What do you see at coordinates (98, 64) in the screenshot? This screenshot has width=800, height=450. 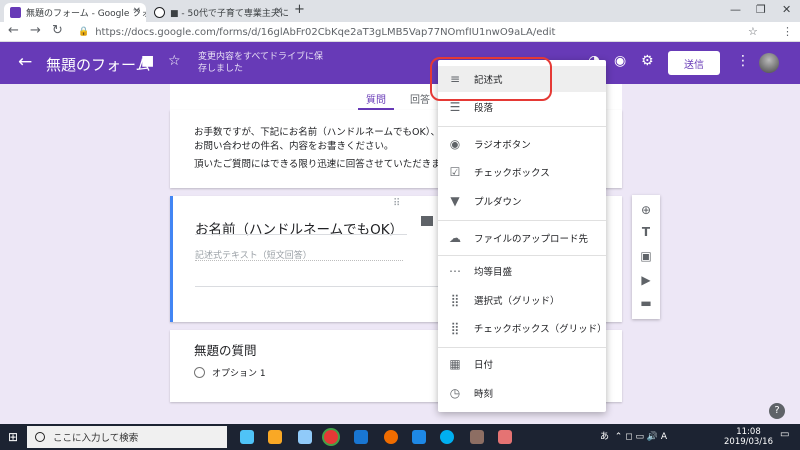 I see `form-title: 無題のフォーム` at bounding box center [98, 64].